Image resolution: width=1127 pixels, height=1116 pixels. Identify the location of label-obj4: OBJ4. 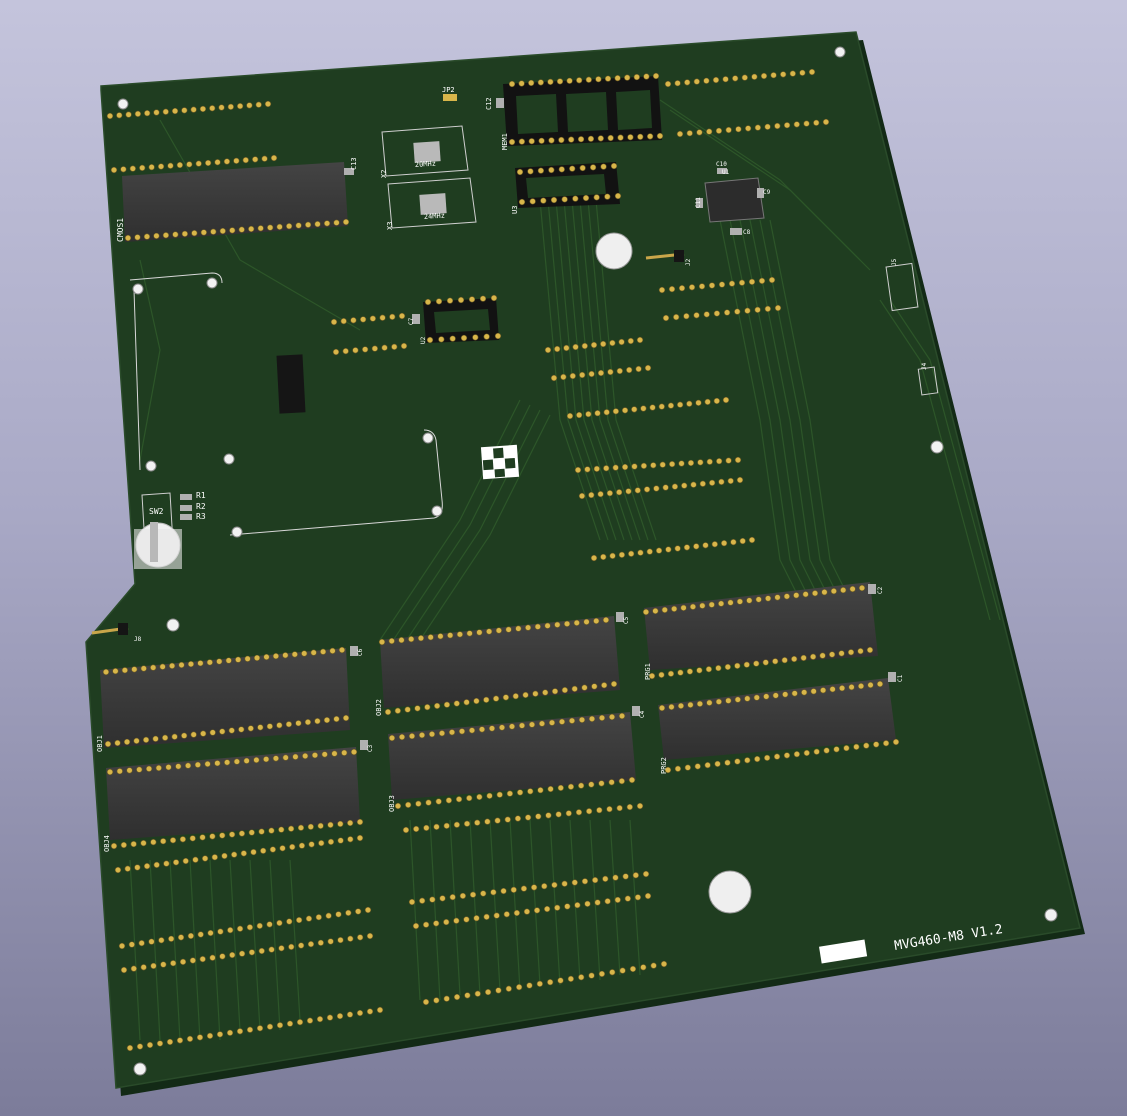
(107, 843).